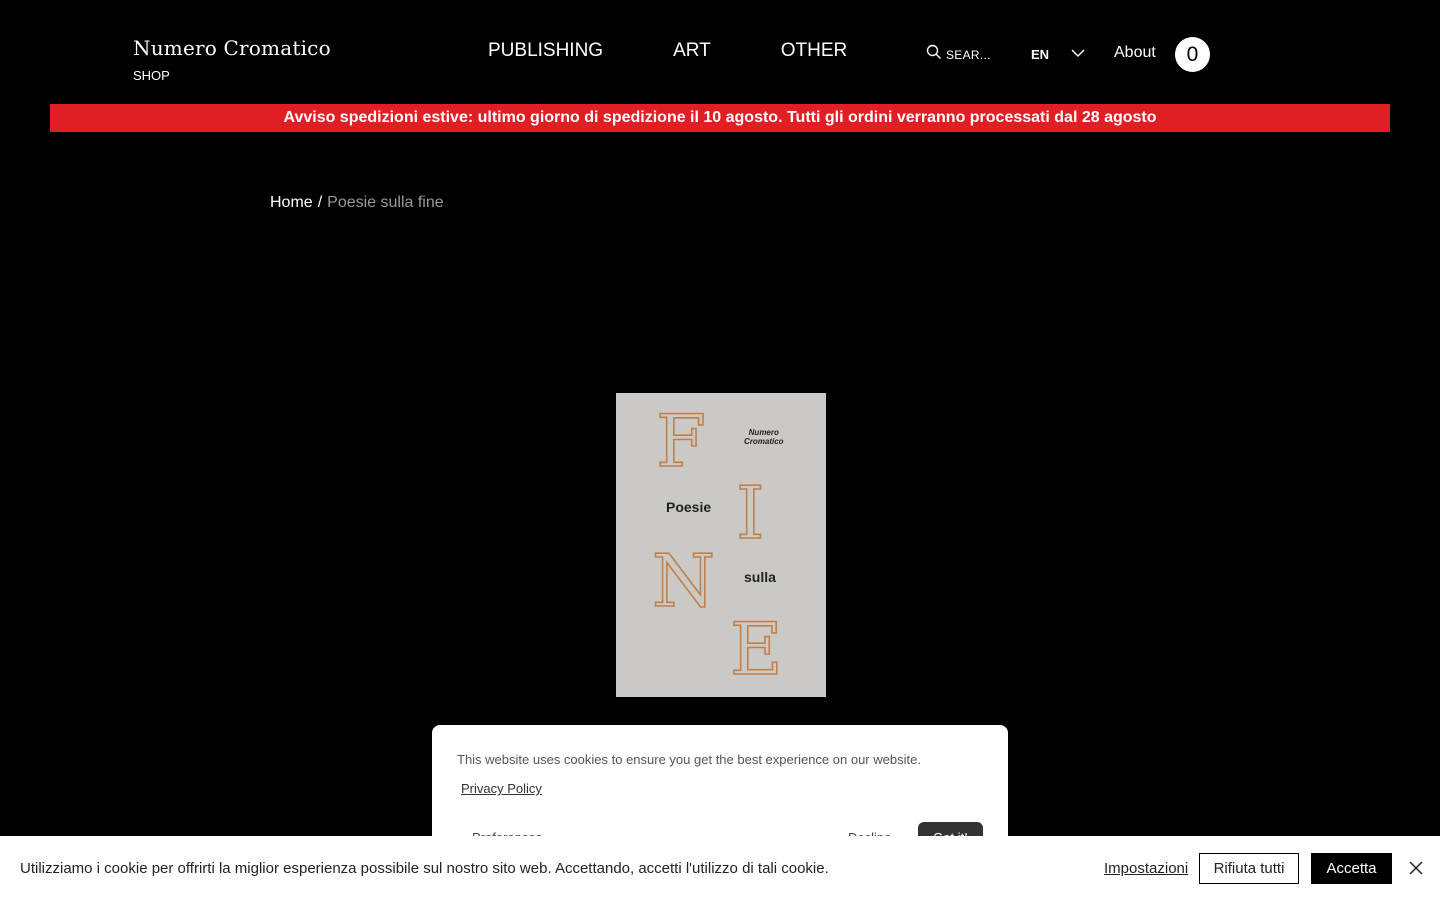  Describe the element at coordinates (291, 203) in the screenshot. I see `breadcrumb-home: Home` at that location.